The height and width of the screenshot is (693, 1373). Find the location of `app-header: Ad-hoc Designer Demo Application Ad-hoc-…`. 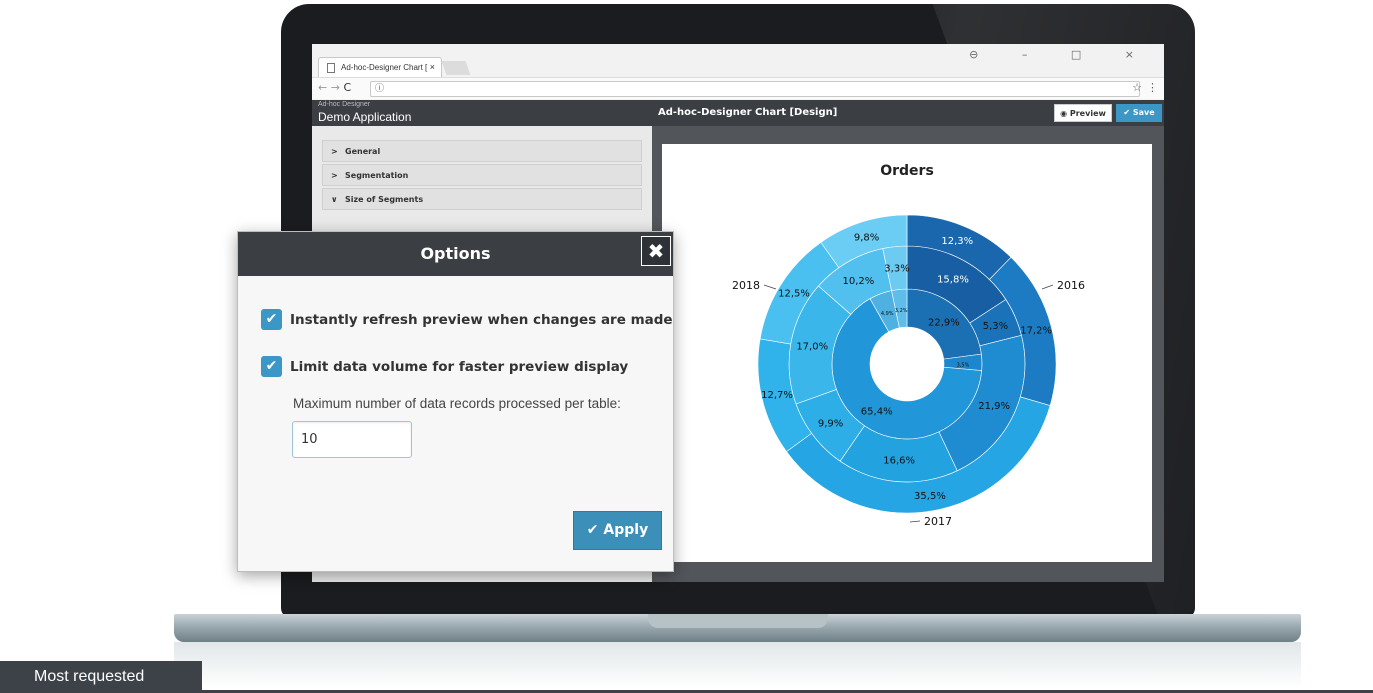

app-header: Ad-hoc Designer Demo Application Ad-hoc-… is located at coordinates (738, 113).